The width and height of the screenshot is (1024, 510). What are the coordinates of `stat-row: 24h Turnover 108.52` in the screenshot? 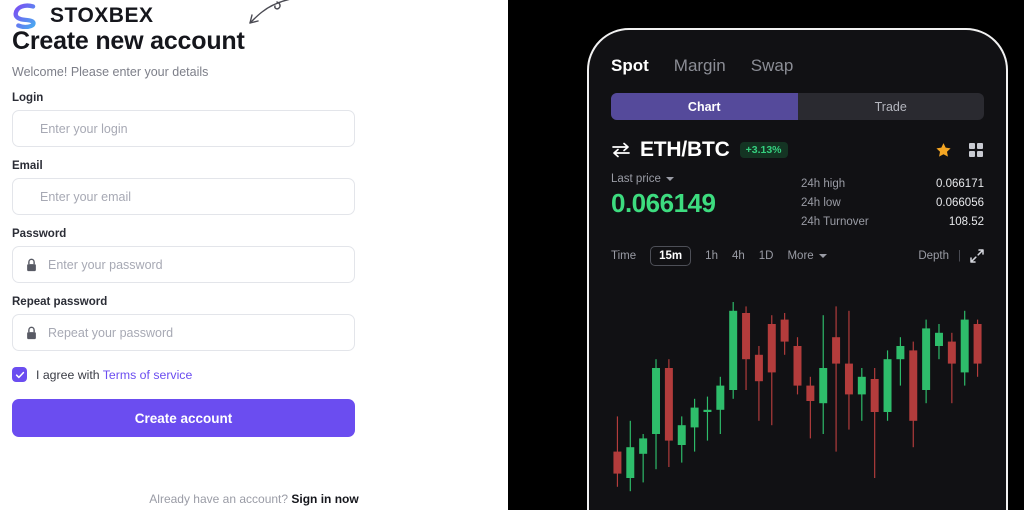 It's located at (892, 222).